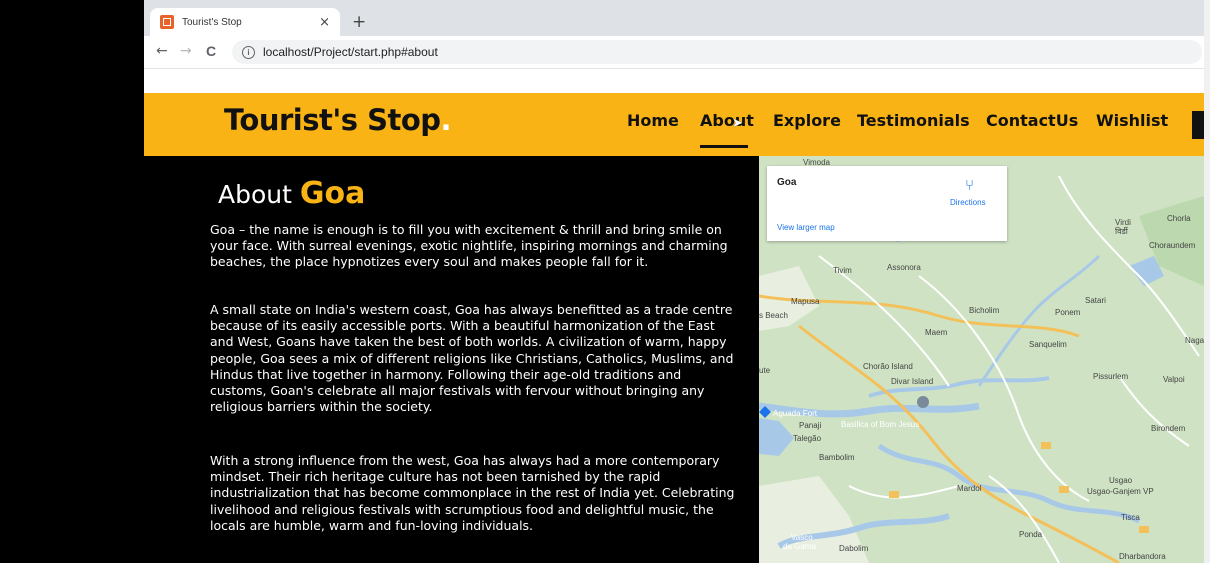 This screenshot has width=1210, height=563. What do you see at coordinates (912, 381) in the screenshot?
I see `map-label-divar: Divar Island` at bounding box center [912, 381].